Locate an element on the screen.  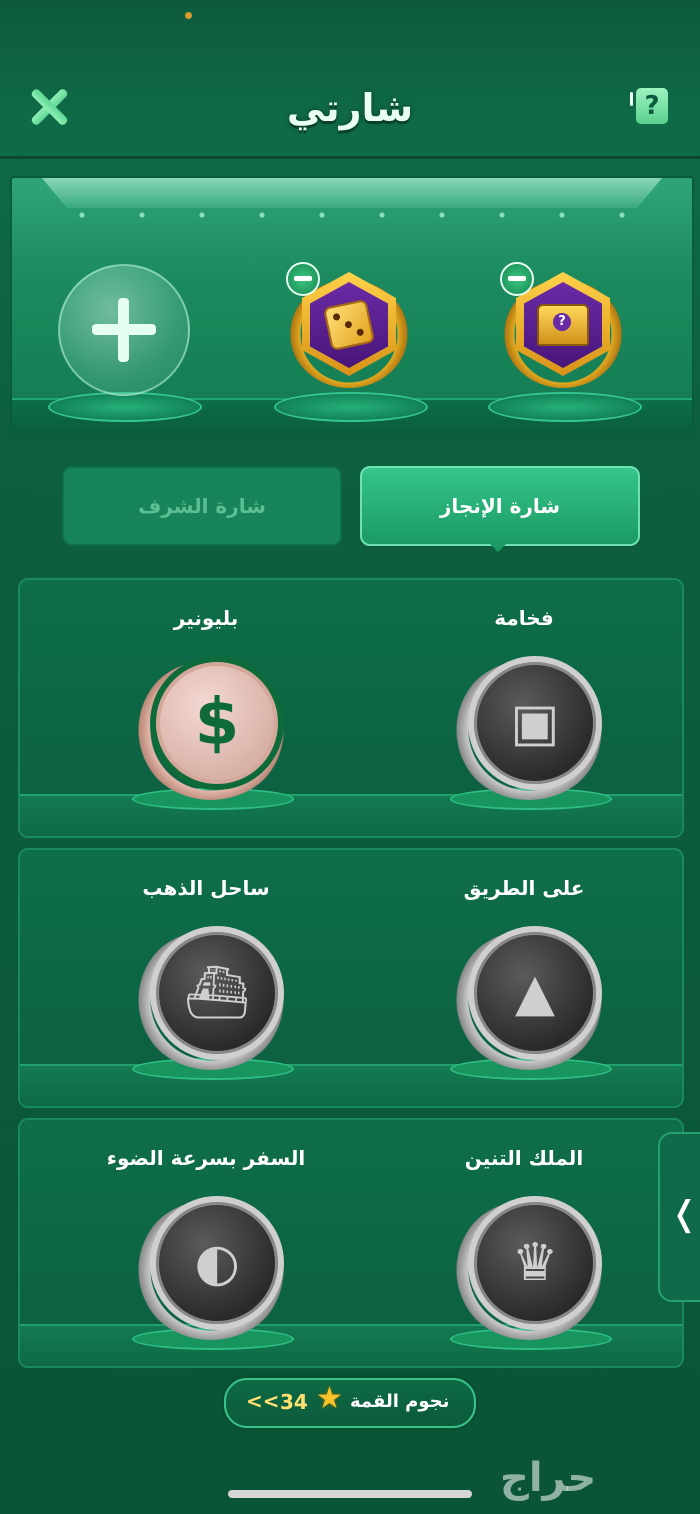
badge-disc: ♛ is located at coordinates (535, 1263).